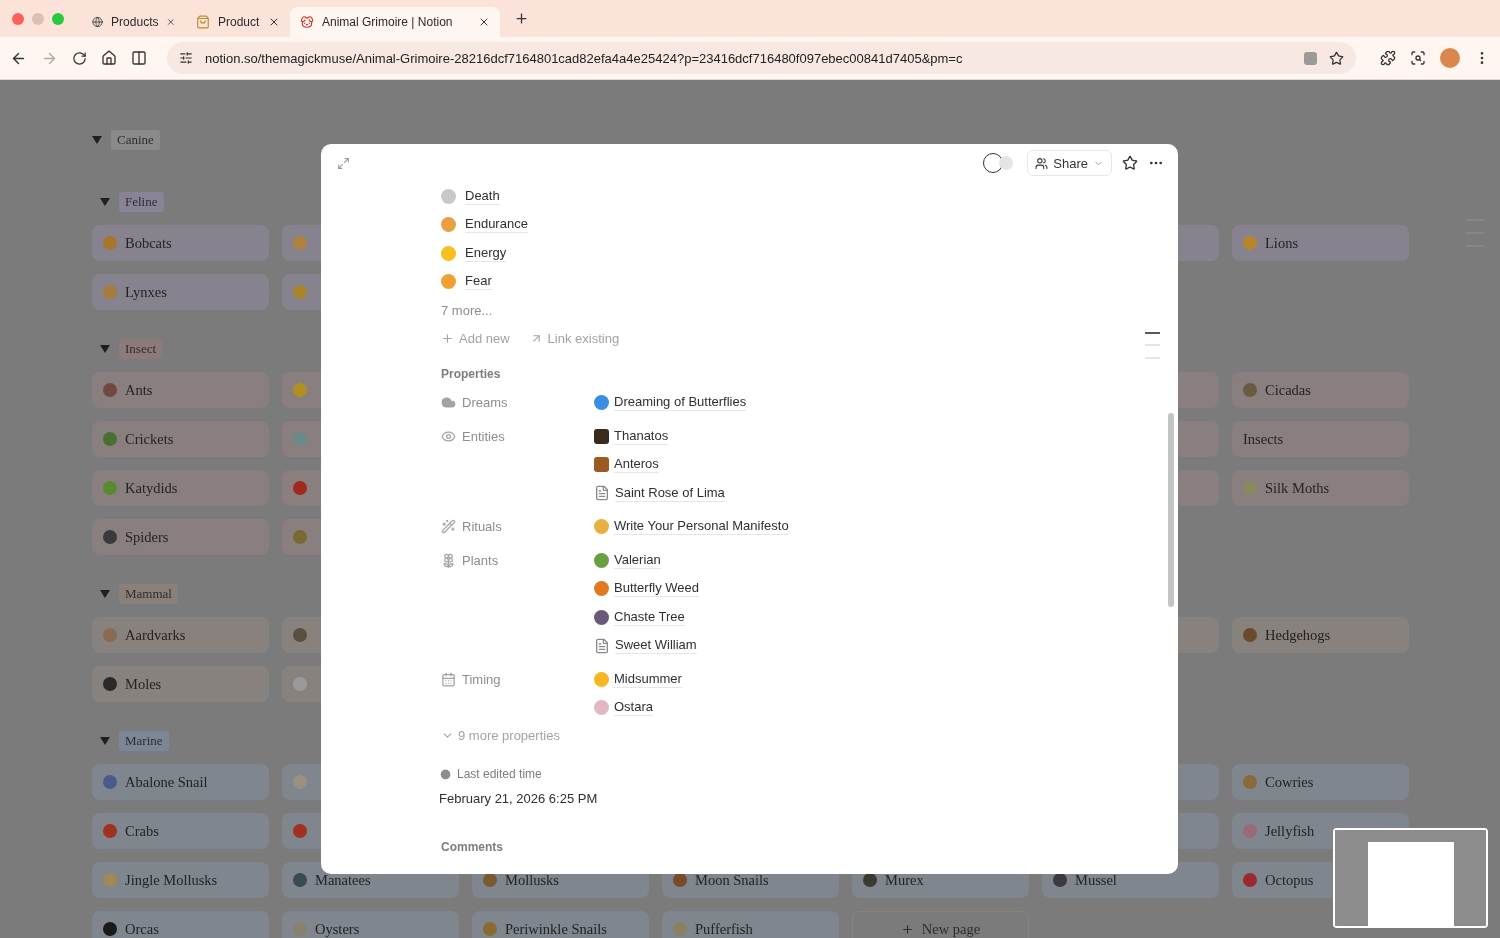  Describe the element at coordinates (471, 373) in the screenshot. I see `section-title: Properties` at that location.